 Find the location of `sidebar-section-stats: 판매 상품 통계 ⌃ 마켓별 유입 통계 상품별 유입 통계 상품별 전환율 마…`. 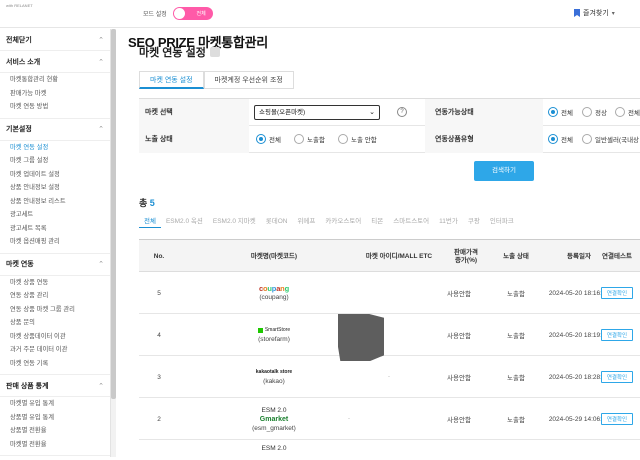

sidebar-section-stats: 판매 상품 통계 ⌃ 마켓별 유입 통계 상품별 유입 통계 상품별 전환율 마… is located at coordinates (55, 415).